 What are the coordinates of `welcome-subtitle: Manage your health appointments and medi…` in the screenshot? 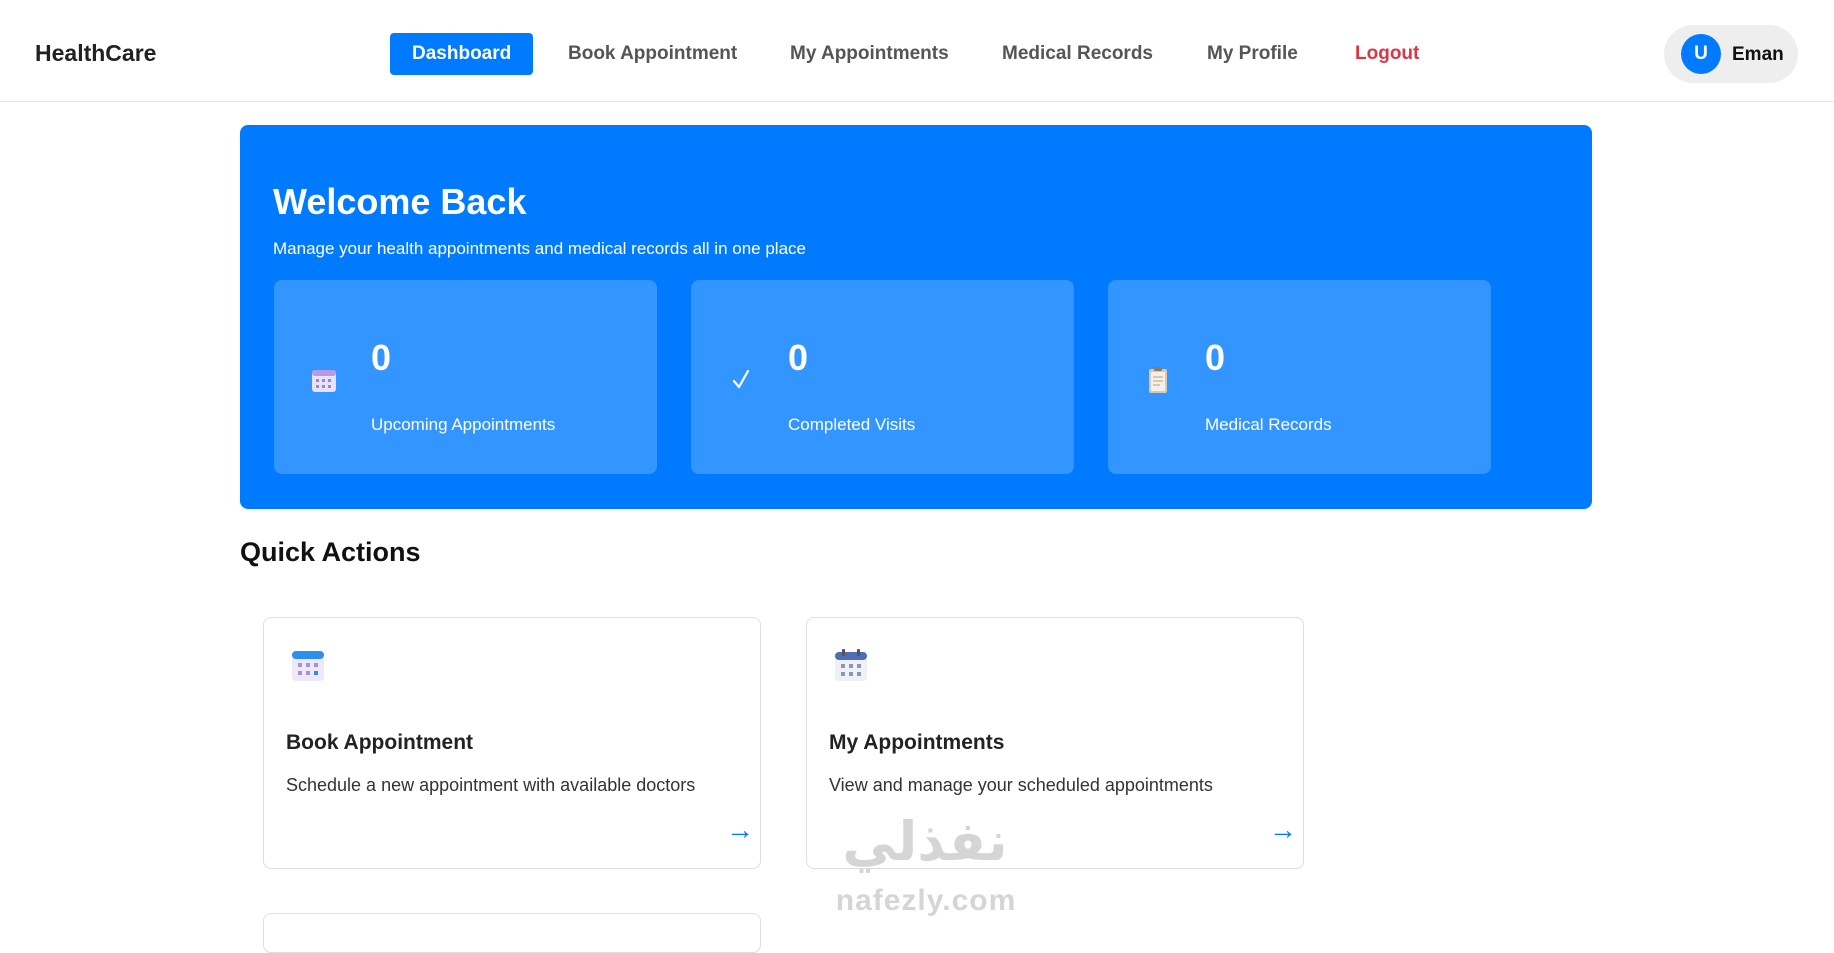 It's located at (539, 248).